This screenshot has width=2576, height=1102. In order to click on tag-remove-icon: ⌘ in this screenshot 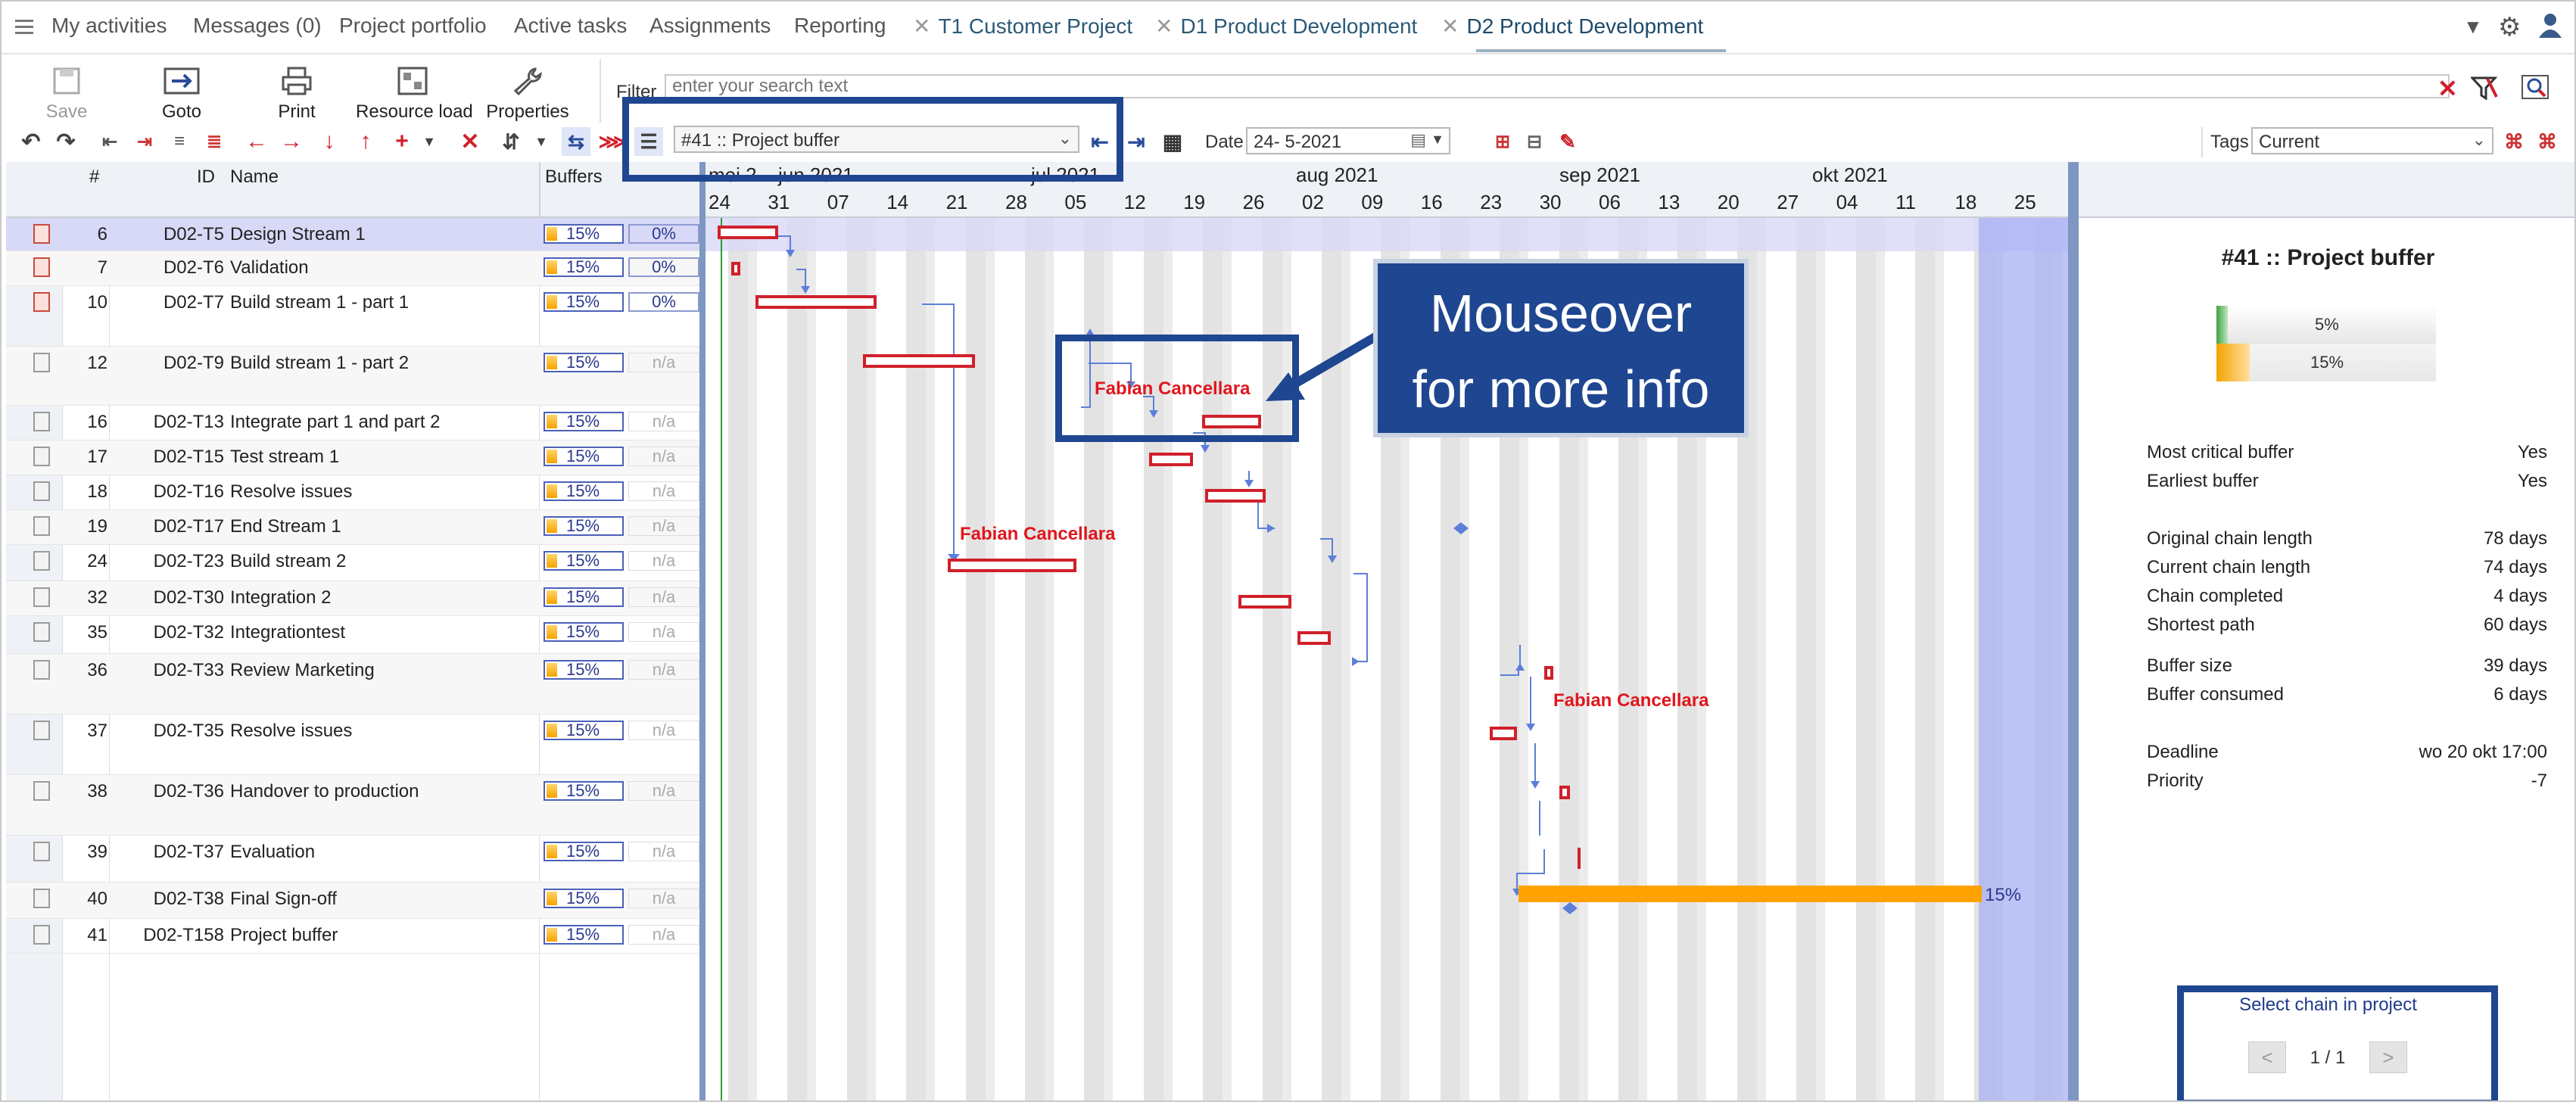, I will do `click(2547, 141)`.